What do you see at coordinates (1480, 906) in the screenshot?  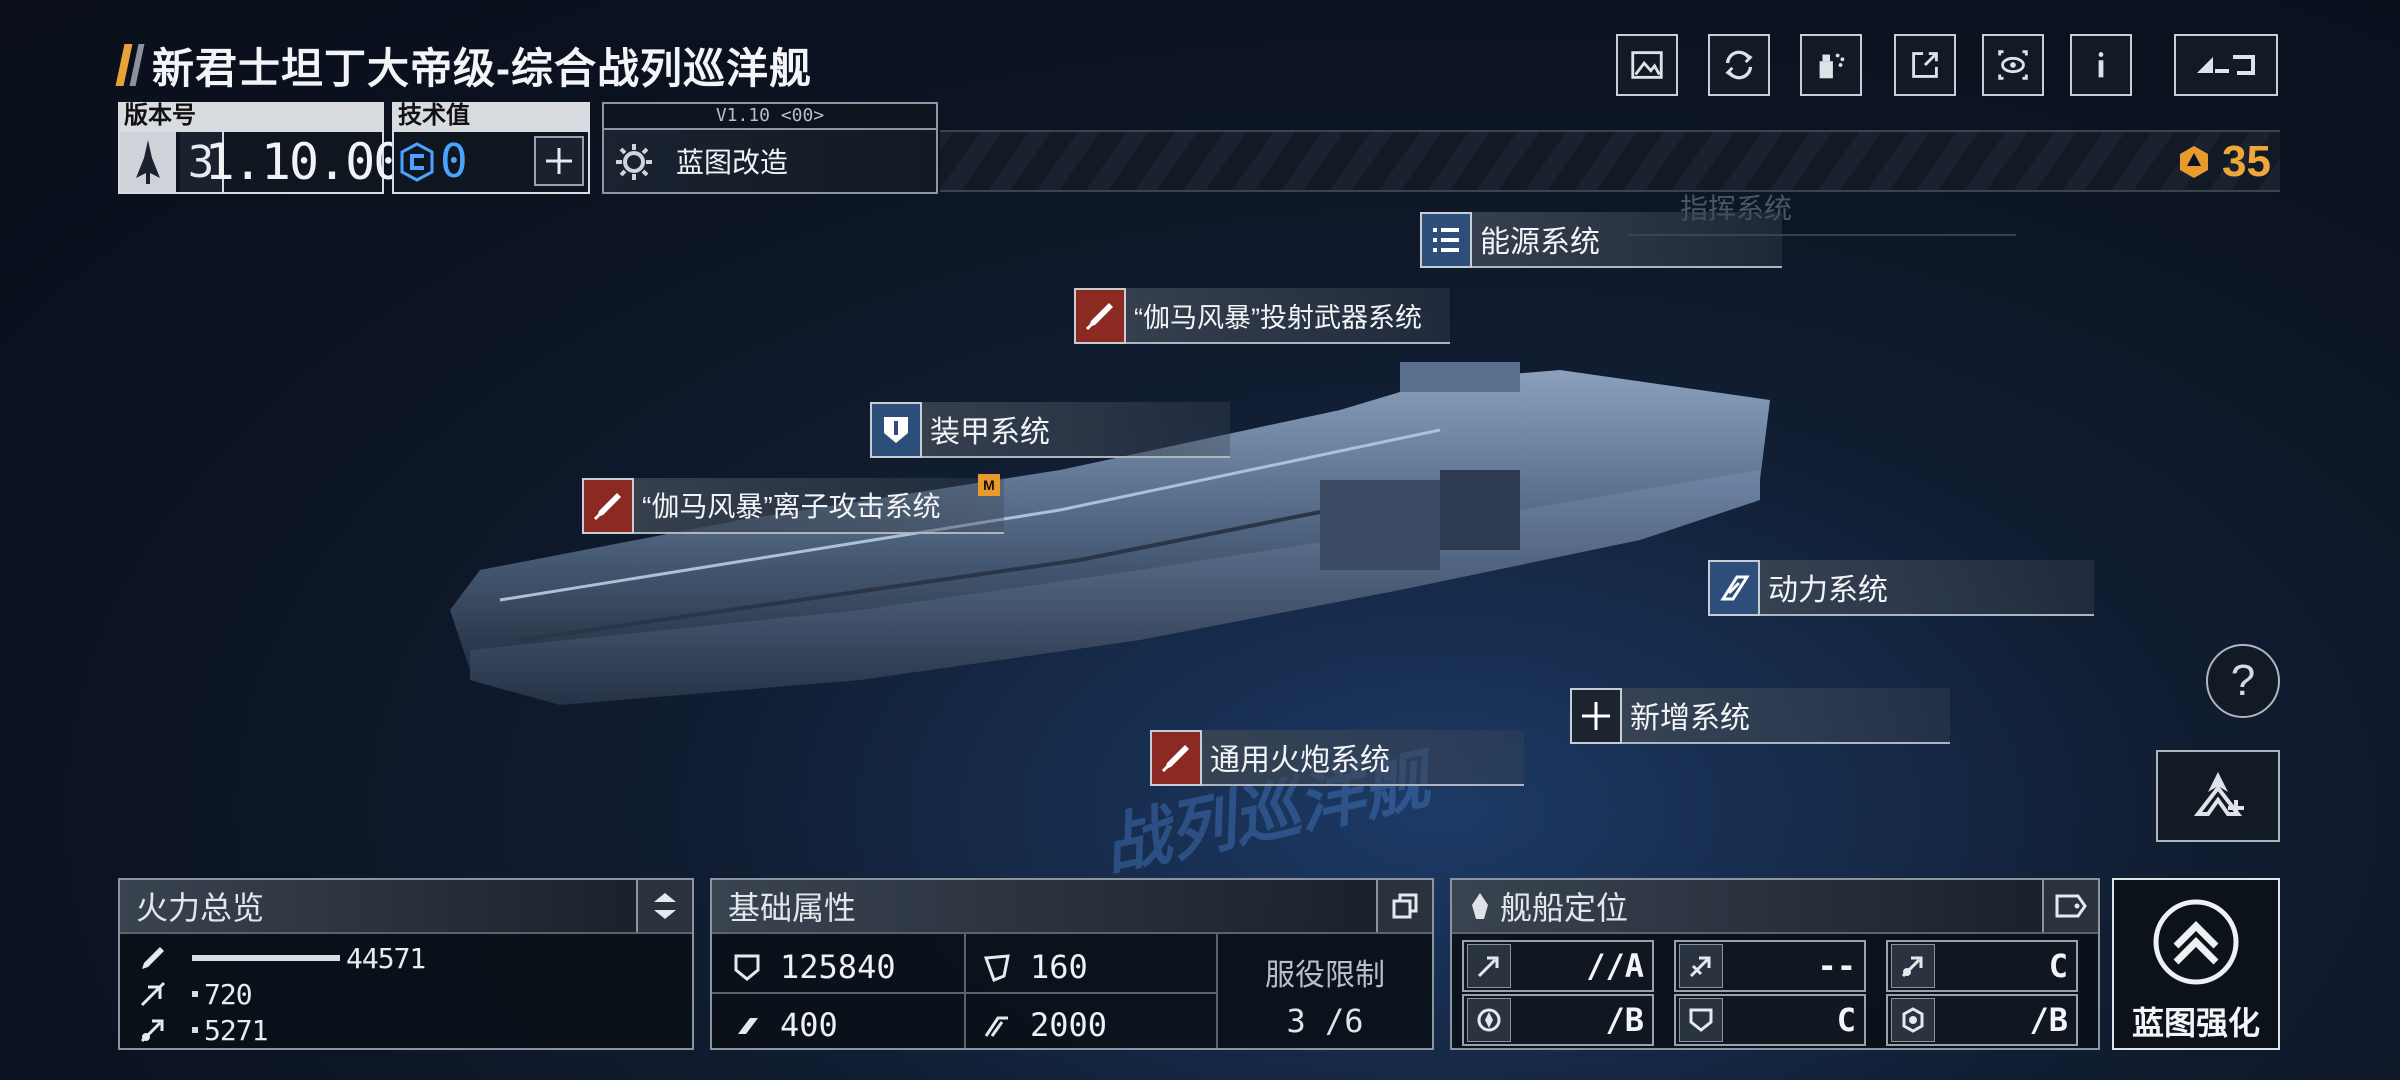 I see `flame-icon` at bounding box center [1480, 906].